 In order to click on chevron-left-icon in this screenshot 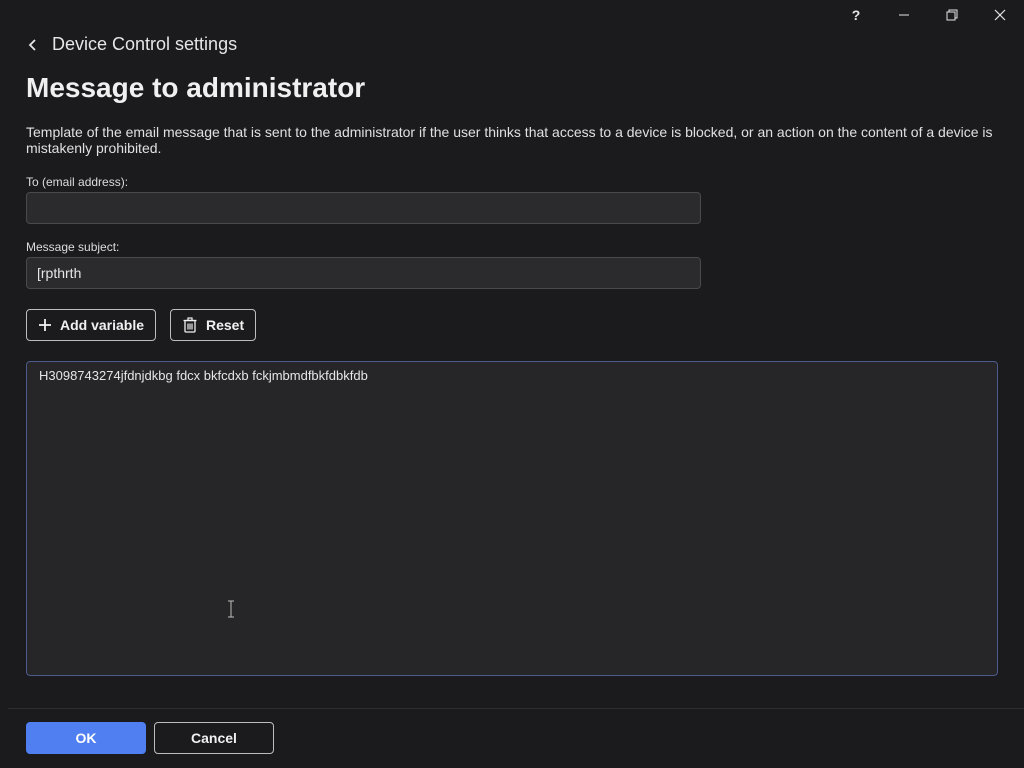, I will do `click(33, 45)`.